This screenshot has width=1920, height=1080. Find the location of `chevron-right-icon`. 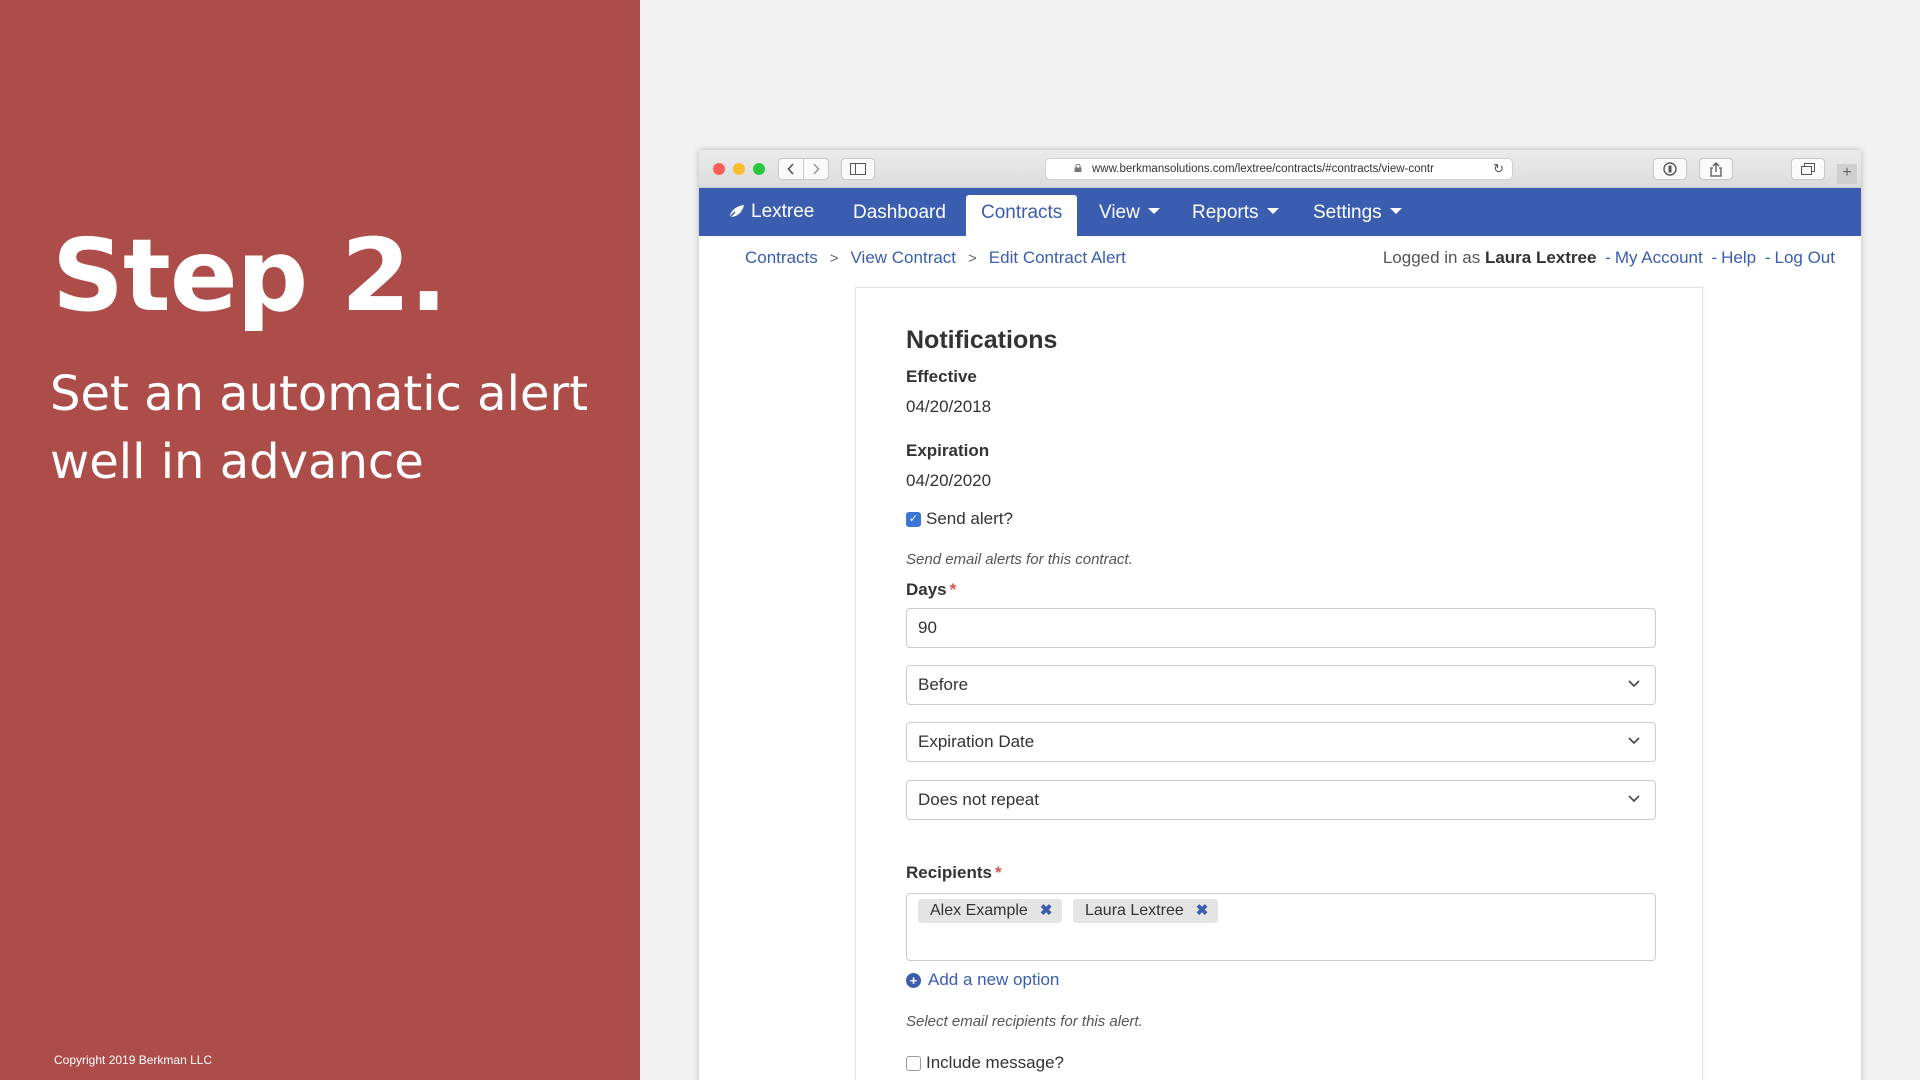

chevron-right-icon is located at coordinates (816, 169).